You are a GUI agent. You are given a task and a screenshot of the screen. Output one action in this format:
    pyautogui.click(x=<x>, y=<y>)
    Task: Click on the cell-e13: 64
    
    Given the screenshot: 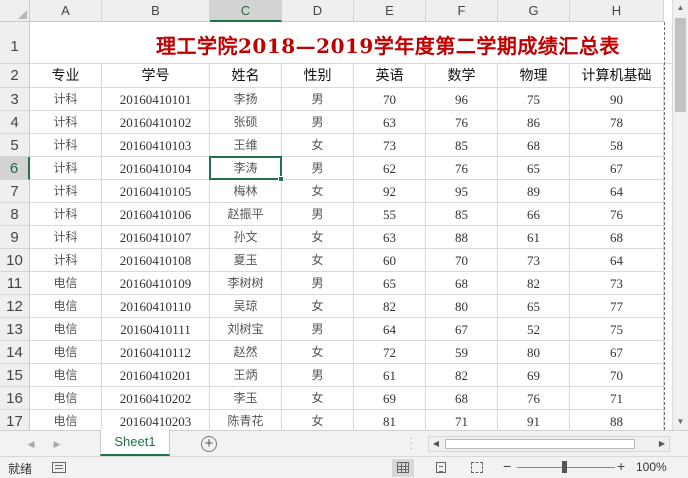 What is the action you would take?
    pyautogui.click(x=390, y=329)
    